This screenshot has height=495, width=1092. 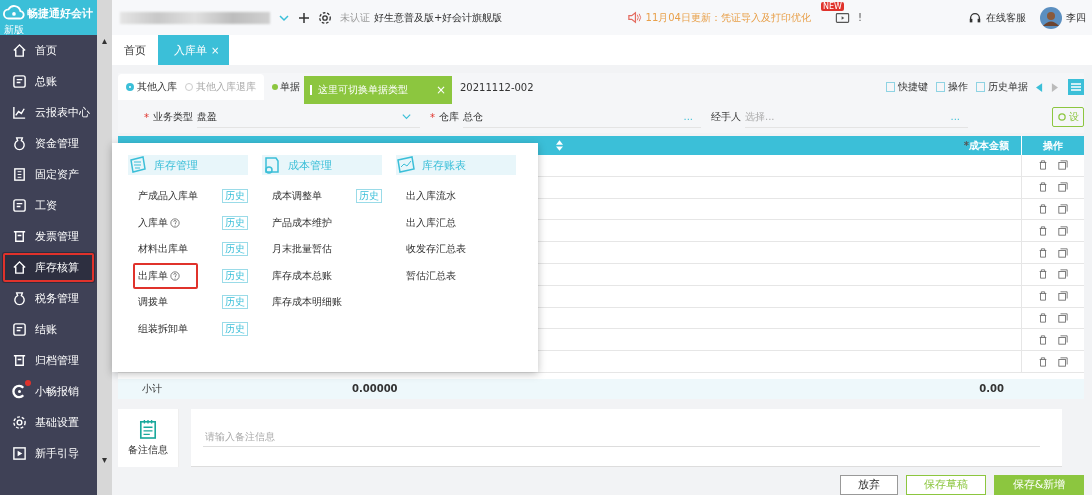 I want to click on scroll-down-icon: ▾, so click(x=104, y=460).